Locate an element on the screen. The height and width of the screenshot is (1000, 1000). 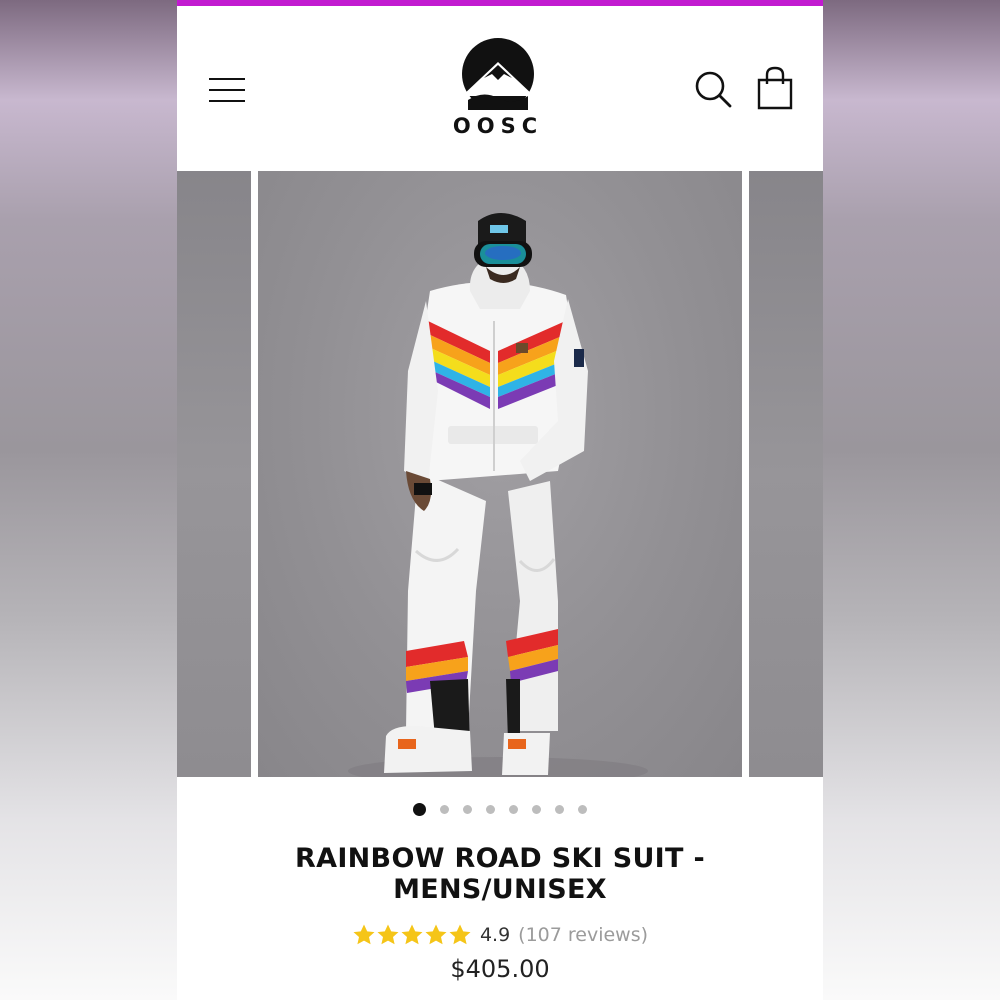
hamburger-menu-icon is located at coordinates (228, 88).